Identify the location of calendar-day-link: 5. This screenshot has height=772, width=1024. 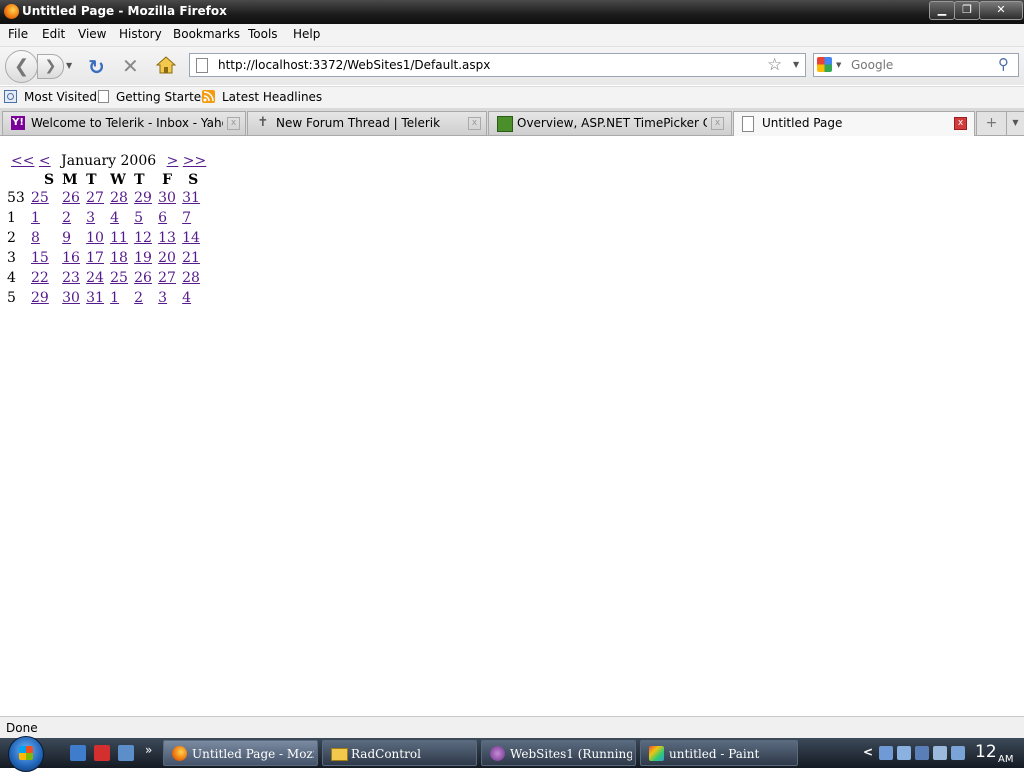
(138, 218).